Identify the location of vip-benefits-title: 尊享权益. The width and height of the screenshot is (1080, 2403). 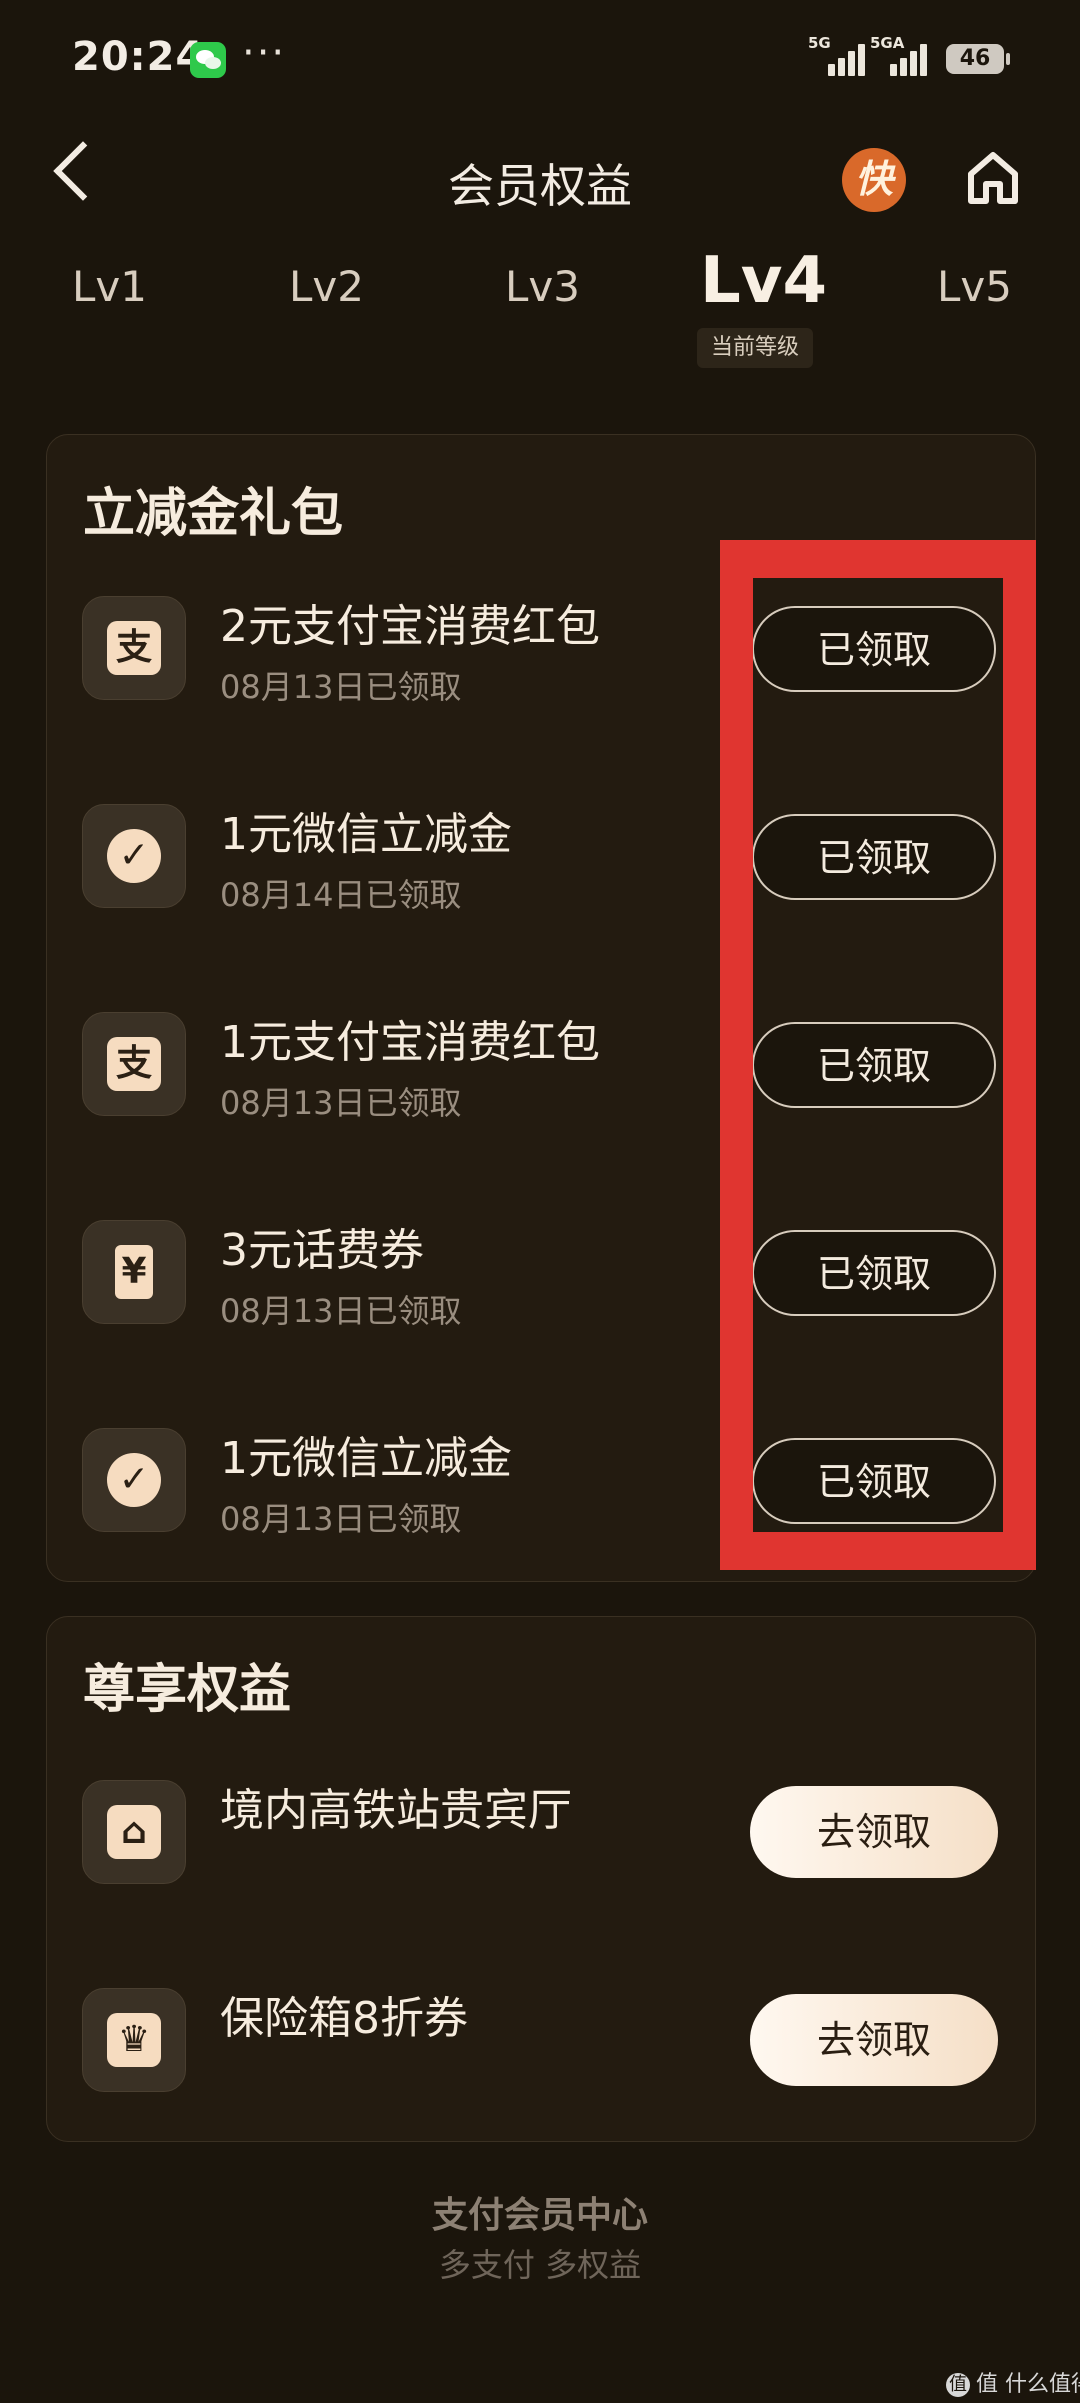
(187, 1690).